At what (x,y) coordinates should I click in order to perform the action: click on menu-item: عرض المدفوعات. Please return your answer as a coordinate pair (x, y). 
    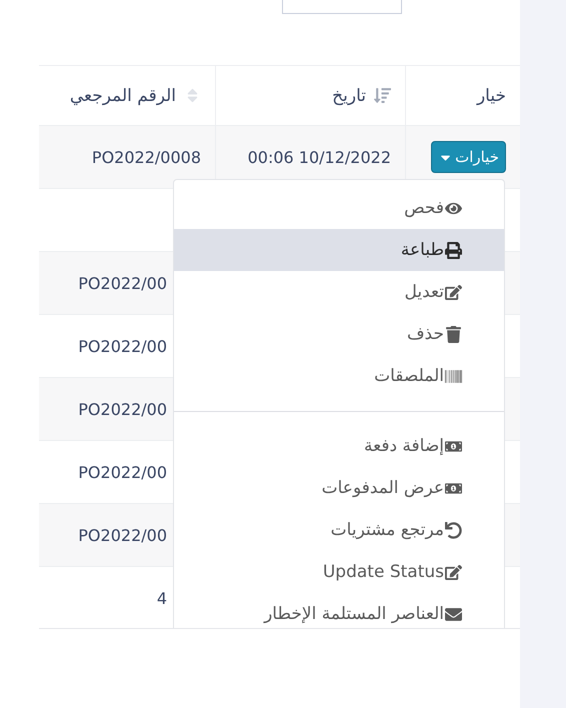
    Looking at the image, I should click on (339, 488).